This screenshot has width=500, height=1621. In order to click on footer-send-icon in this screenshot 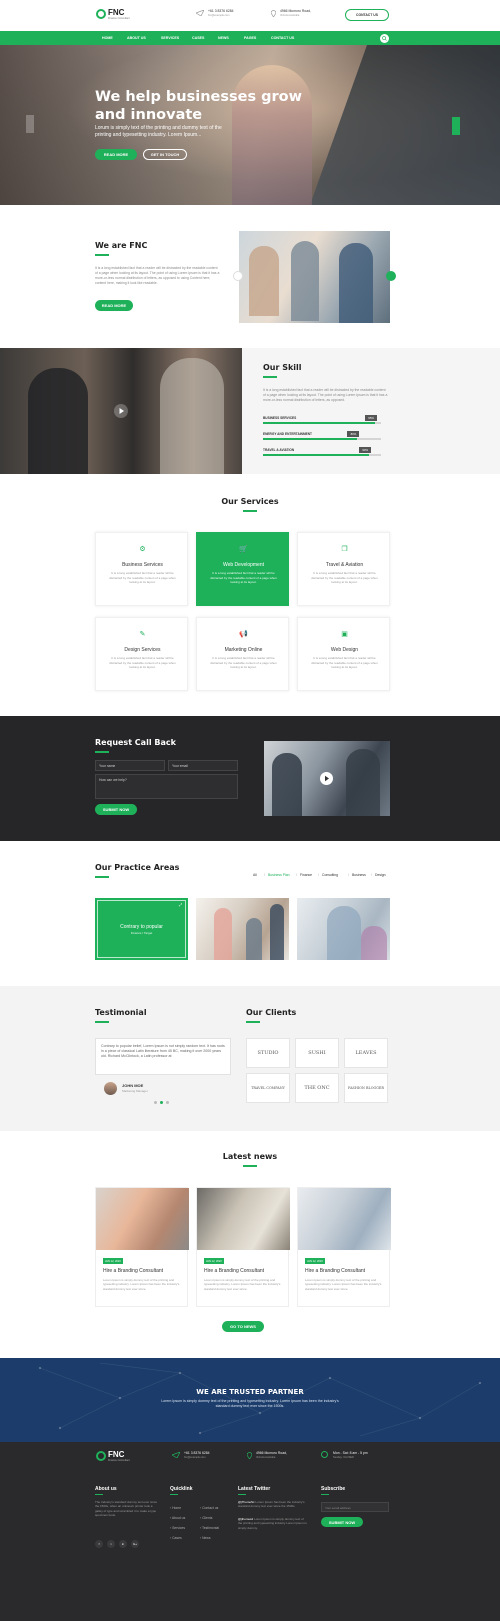, I will do `click(176, 1455)`.